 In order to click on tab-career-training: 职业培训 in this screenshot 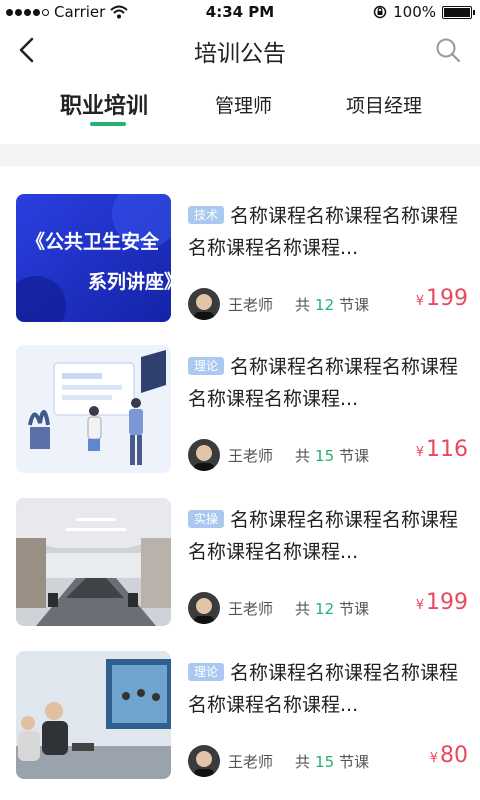, I will do `click(104, 104)`.